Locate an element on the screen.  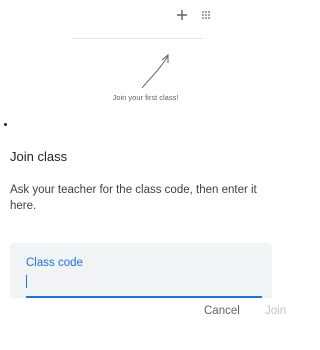
apps-grid-icon is located at coordinates (206, 15).